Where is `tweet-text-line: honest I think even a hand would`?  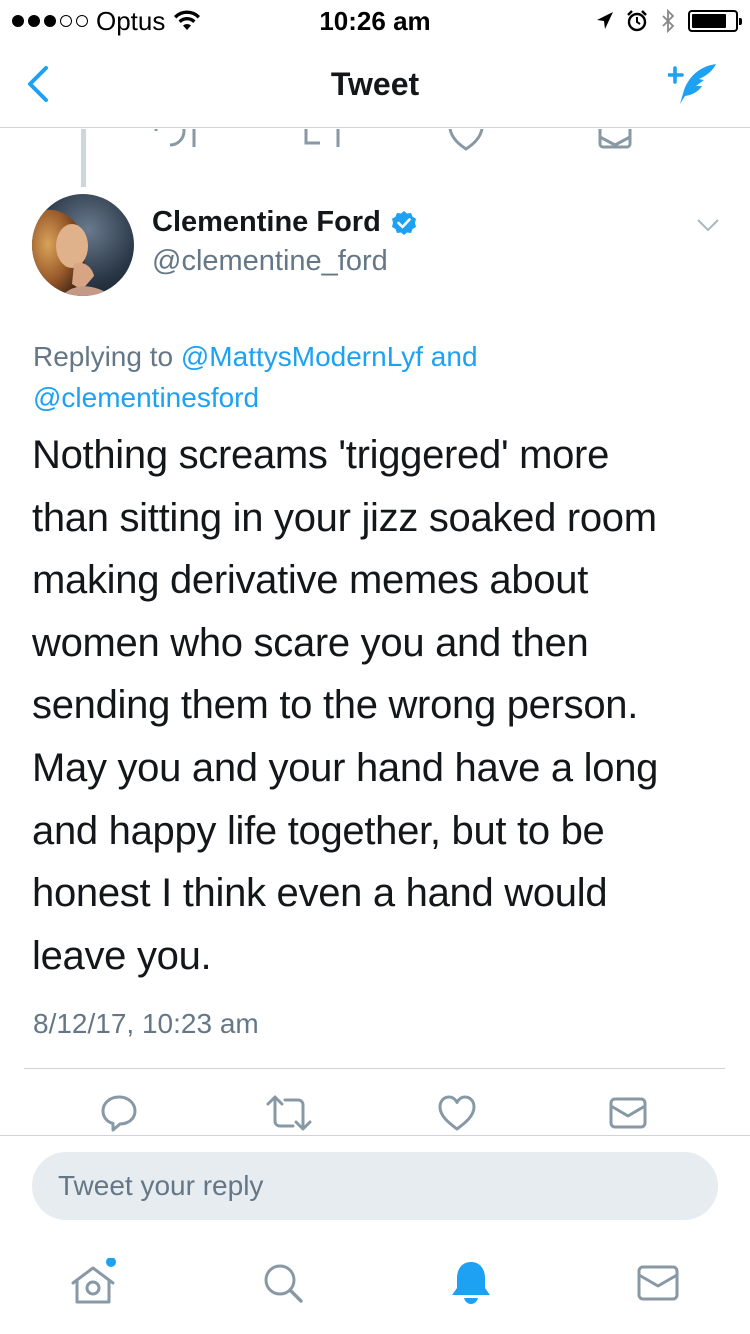
tweet-text-line: honest I think even a hand would is located at coordinates (320, 893).